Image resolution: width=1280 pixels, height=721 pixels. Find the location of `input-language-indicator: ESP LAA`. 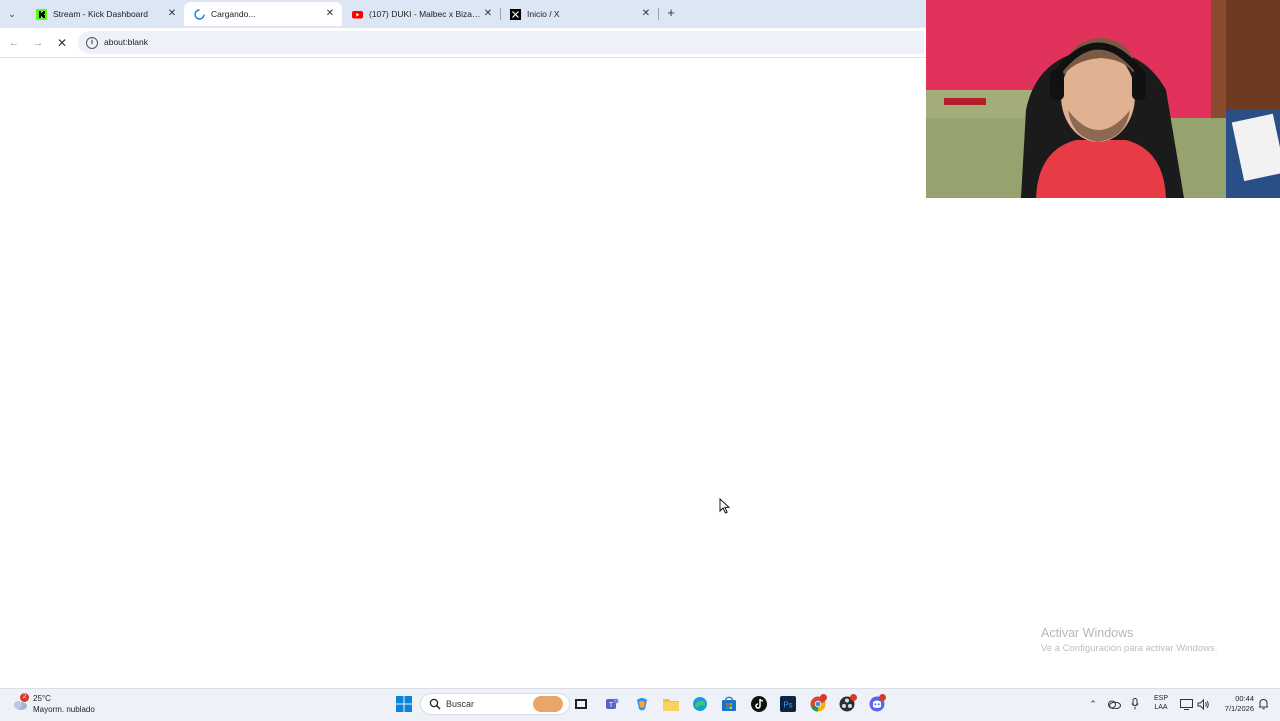

input-language-indicator: ESP LAA is located at coordinates (1161, 703).